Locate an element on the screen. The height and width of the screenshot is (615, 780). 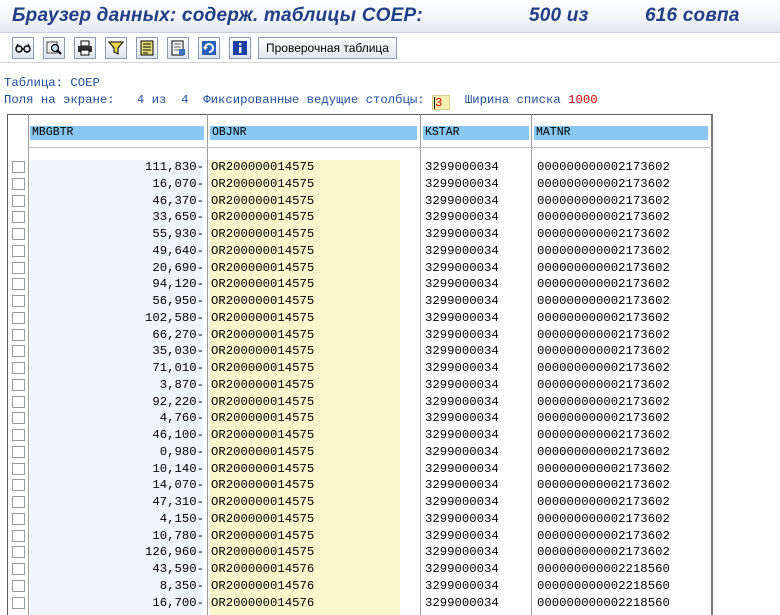
objnr-cell: OR200000014576 is located at coordinates (262, 569).